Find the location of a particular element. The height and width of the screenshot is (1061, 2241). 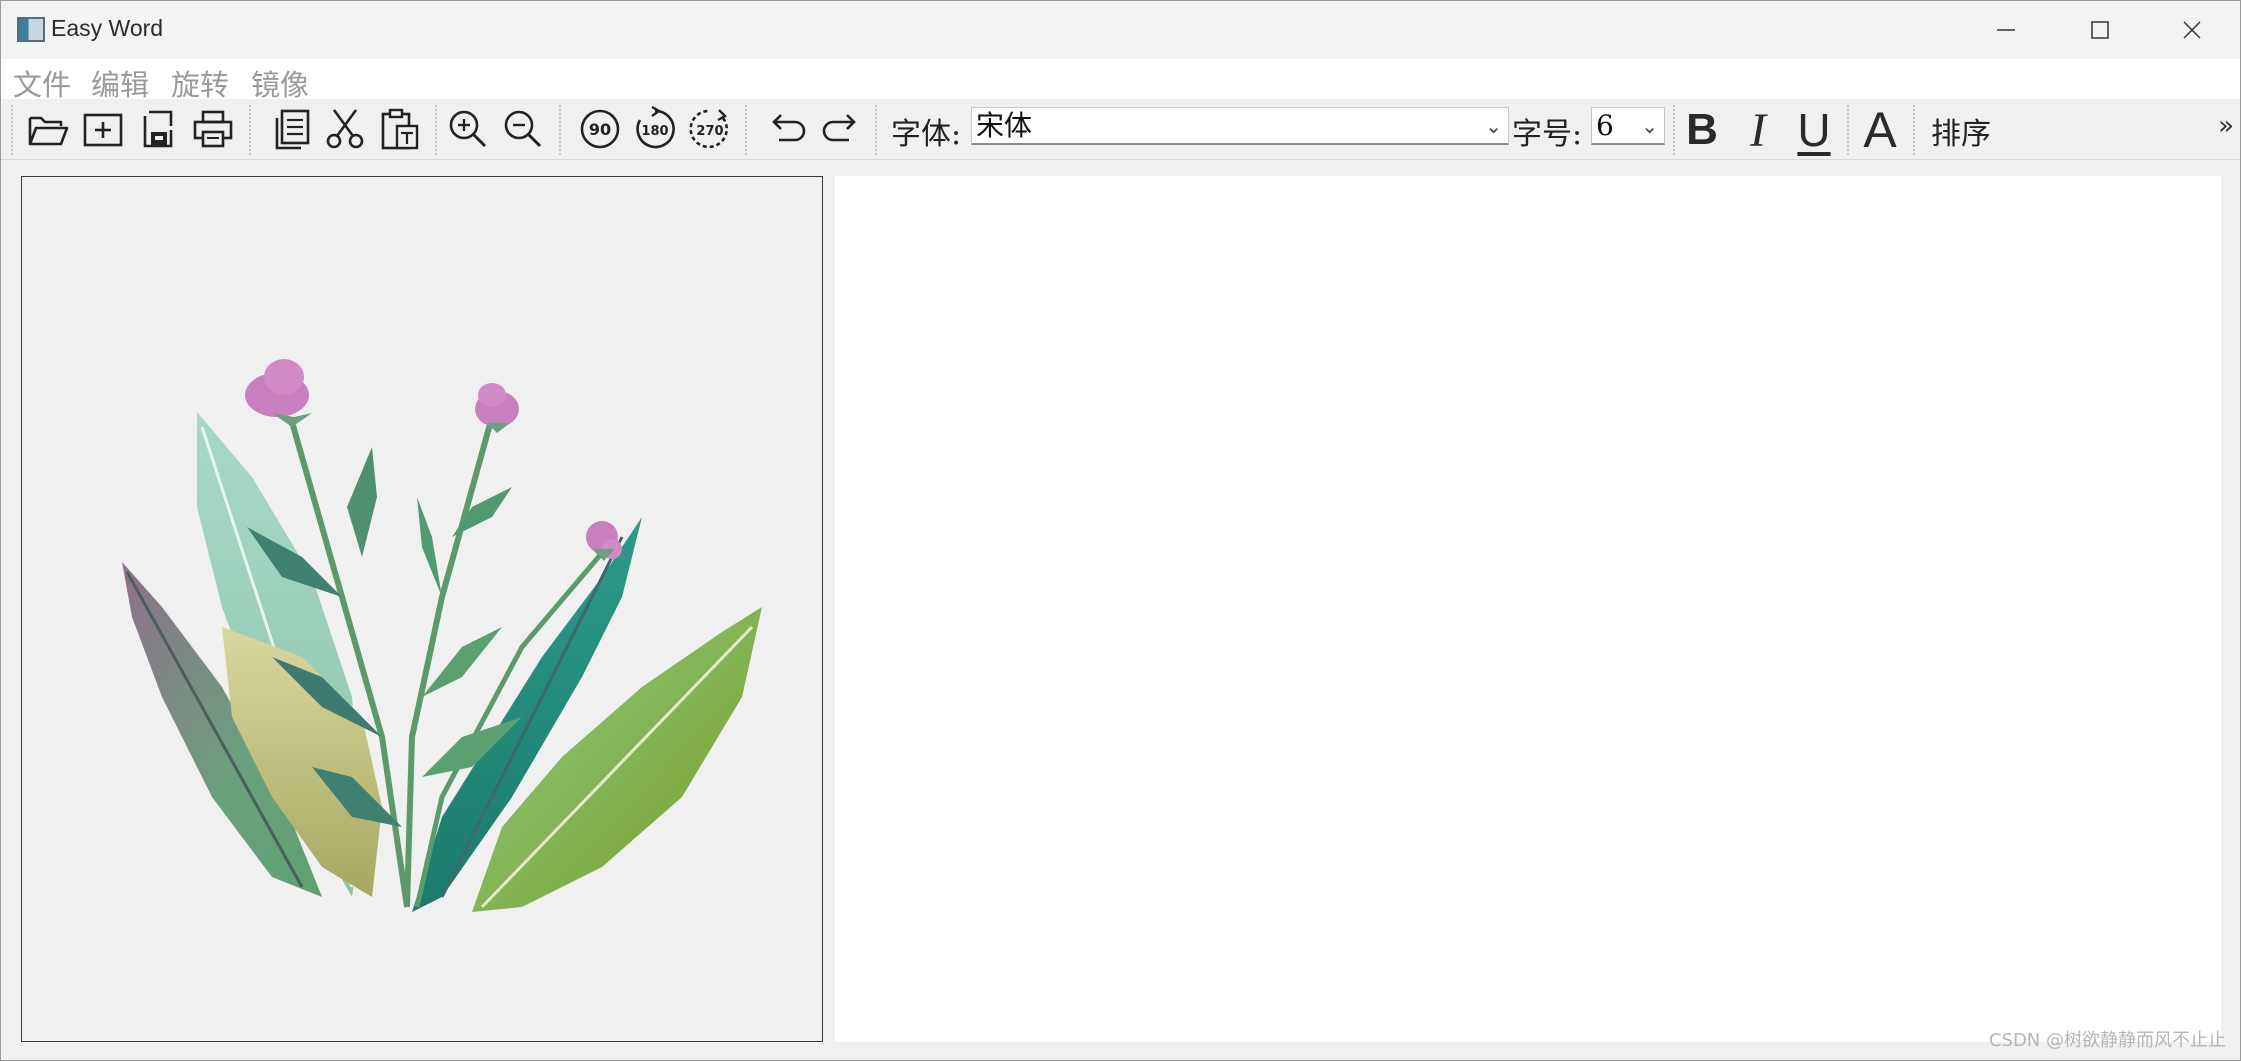

font-size-value: 6 is located at coordinates (1605, 125).